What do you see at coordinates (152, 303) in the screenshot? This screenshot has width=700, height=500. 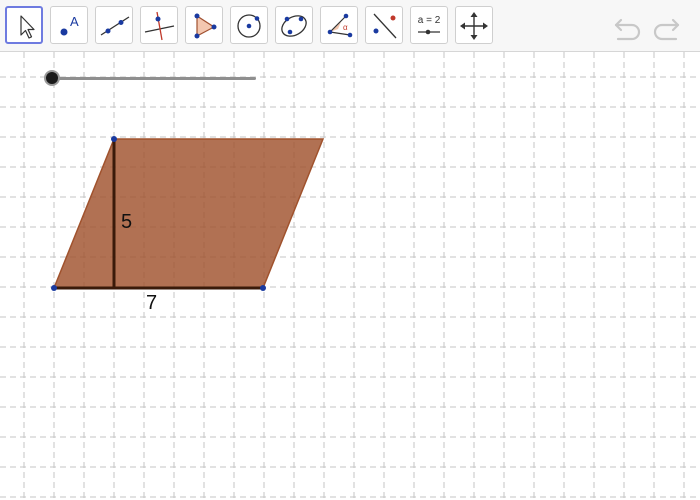 I see `base-label: 7` at bounding box center [152, 303].